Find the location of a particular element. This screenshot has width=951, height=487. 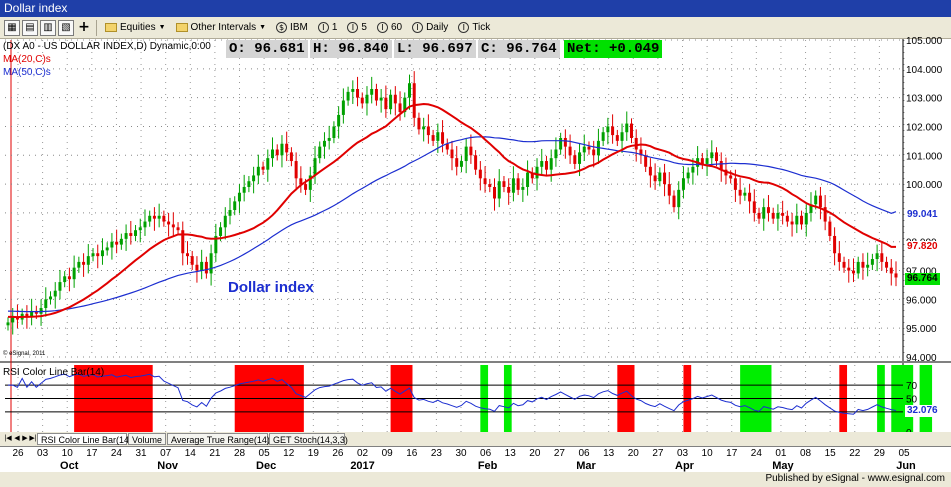

date-tick-label: 19 is located at coordinates (314, 453).